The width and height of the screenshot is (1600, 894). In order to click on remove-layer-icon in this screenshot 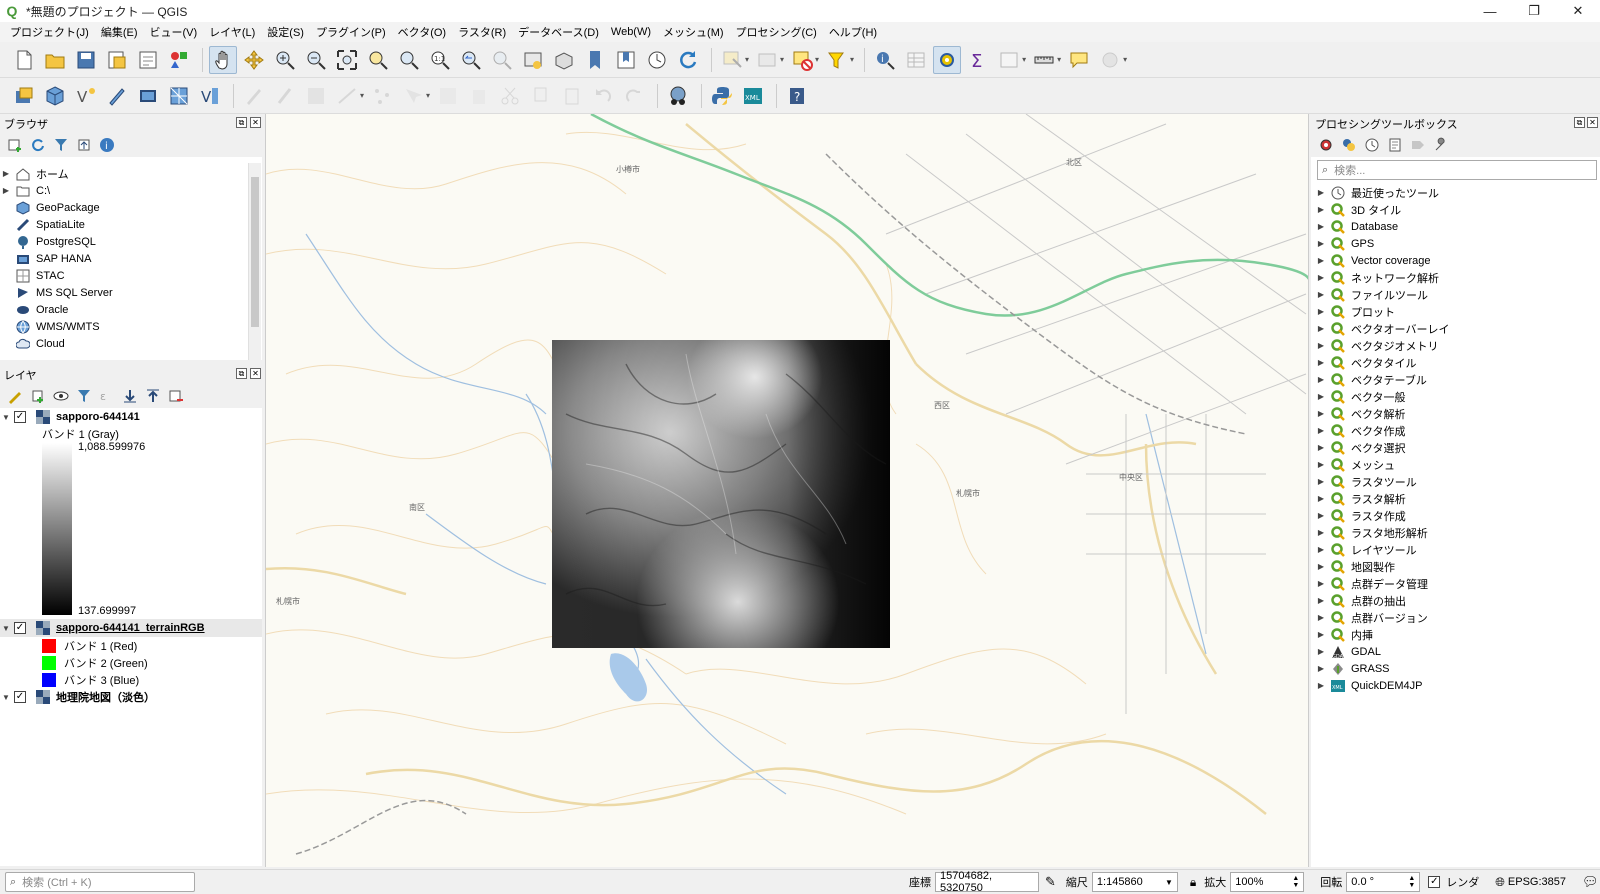, I will do `click(176, 396)`.